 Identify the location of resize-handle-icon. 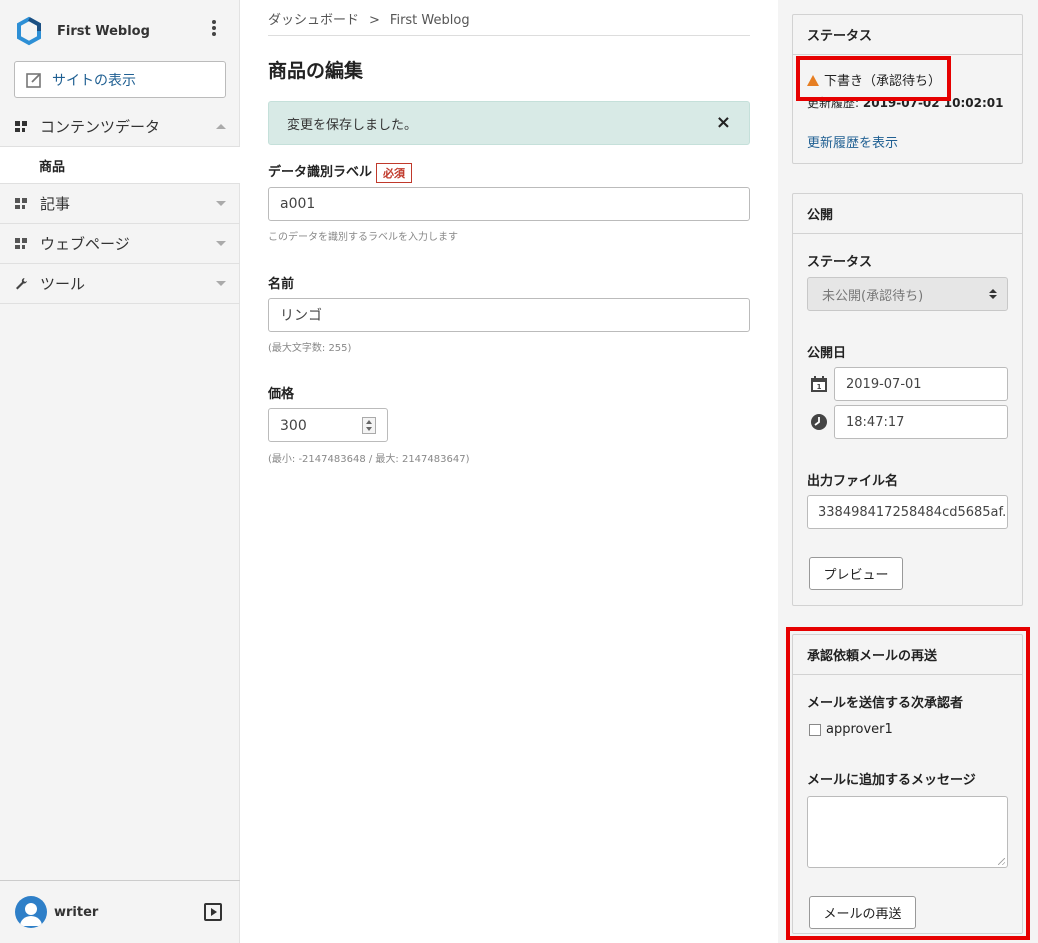
(1001, 861).